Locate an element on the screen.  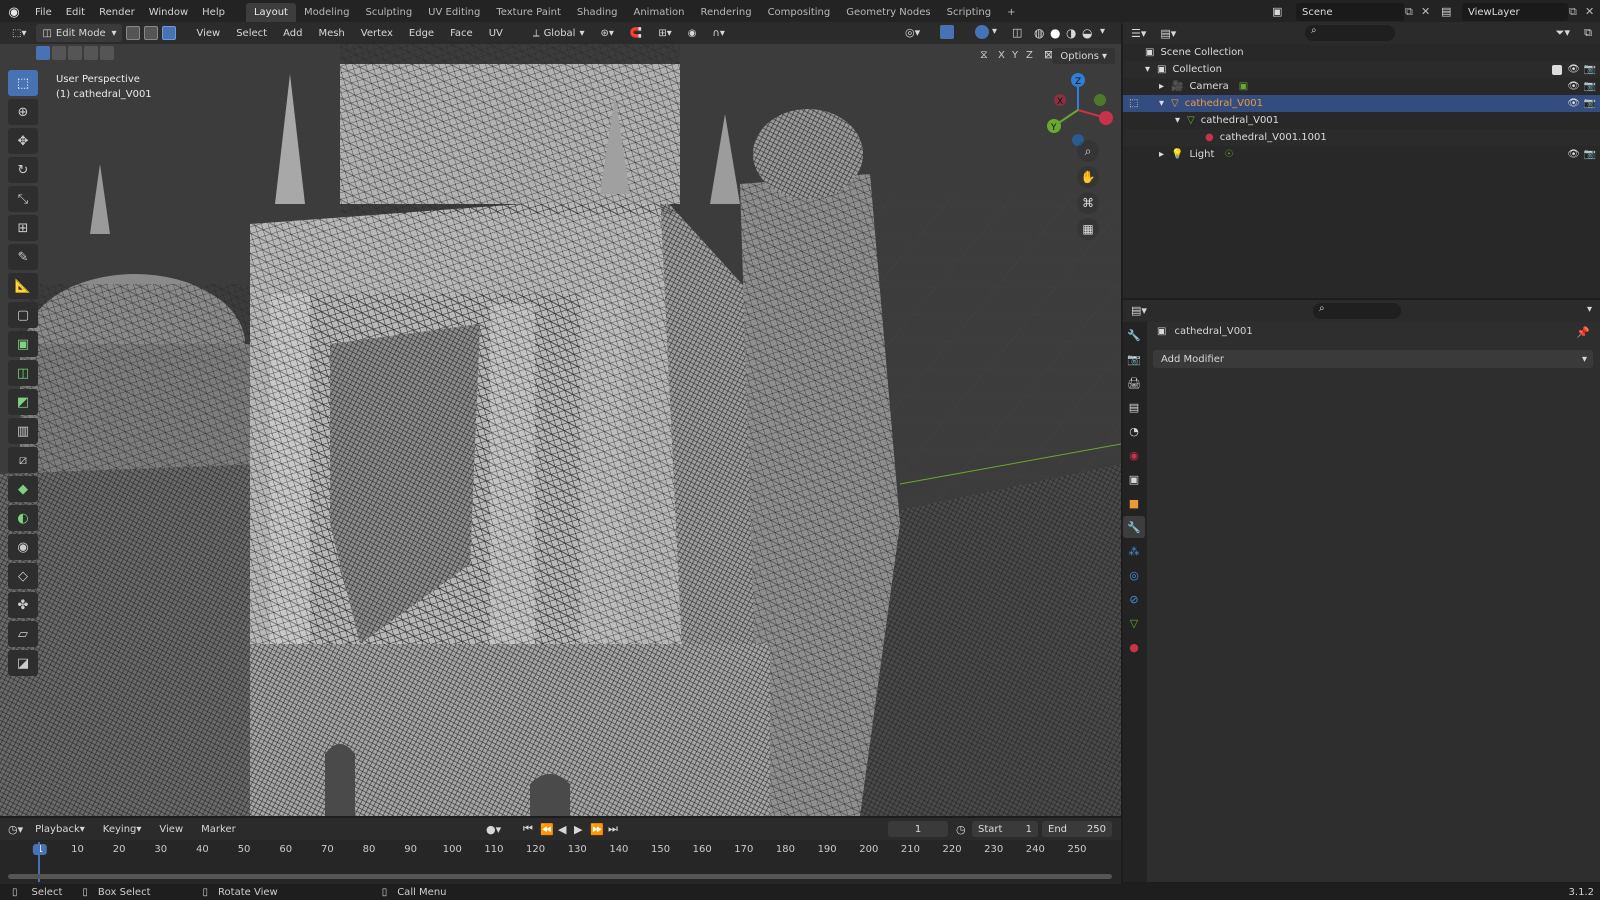
inset-icon: ◫ is located at coordinates (23, 373).